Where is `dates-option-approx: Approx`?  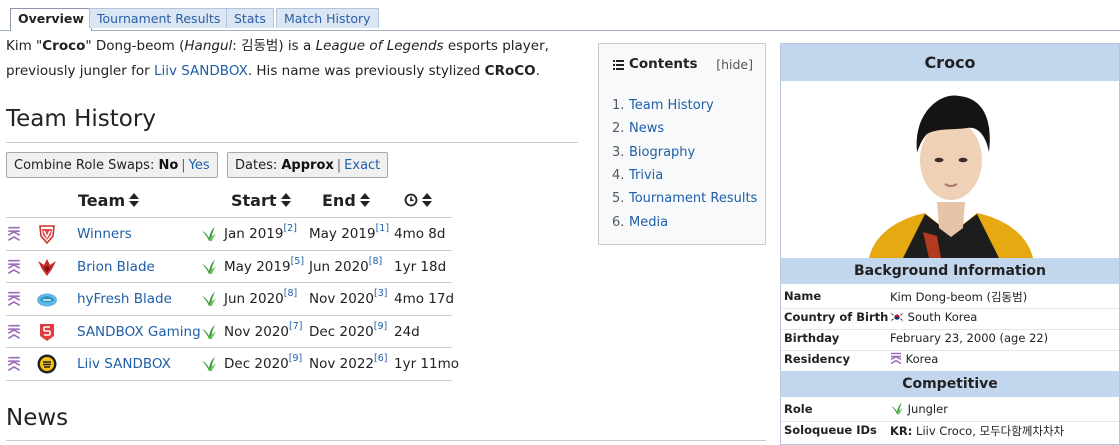
dates-option-approx: Approx is located at coordinates (307, 165).